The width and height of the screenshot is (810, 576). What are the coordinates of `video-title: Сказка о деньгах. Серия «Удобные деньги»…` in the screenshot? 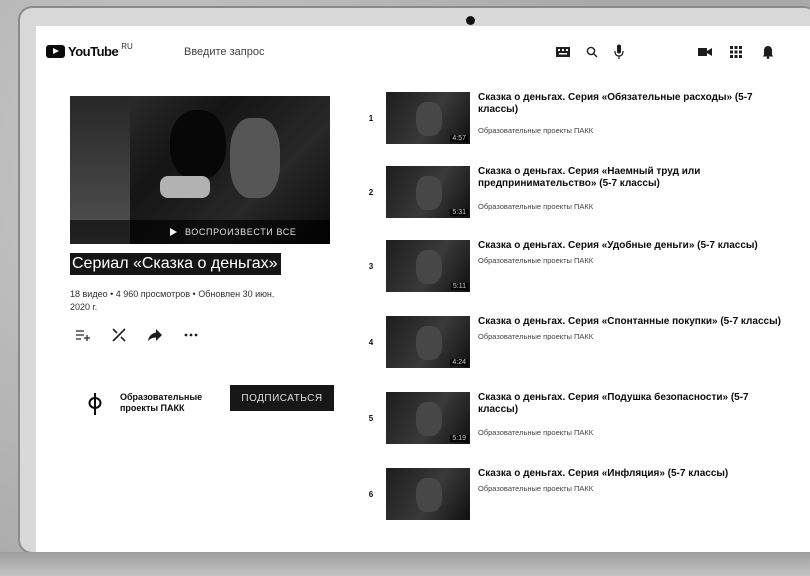 It's located at (644, 246).